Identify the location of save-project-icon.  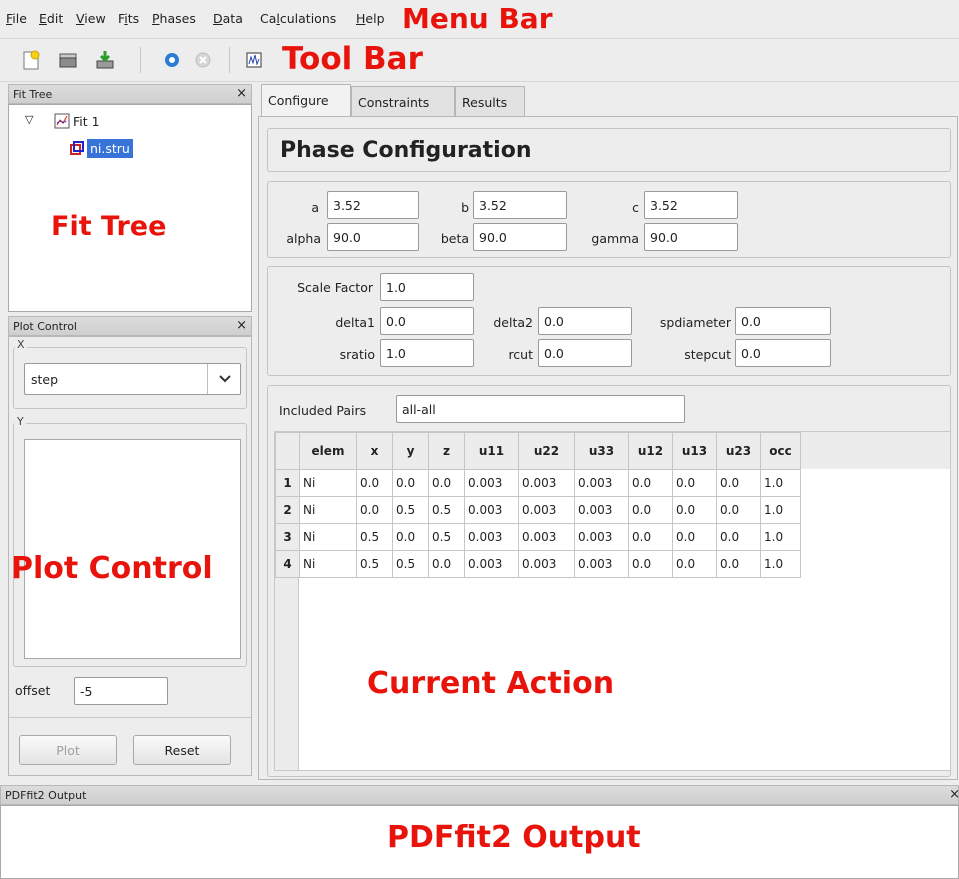
(105, 60).